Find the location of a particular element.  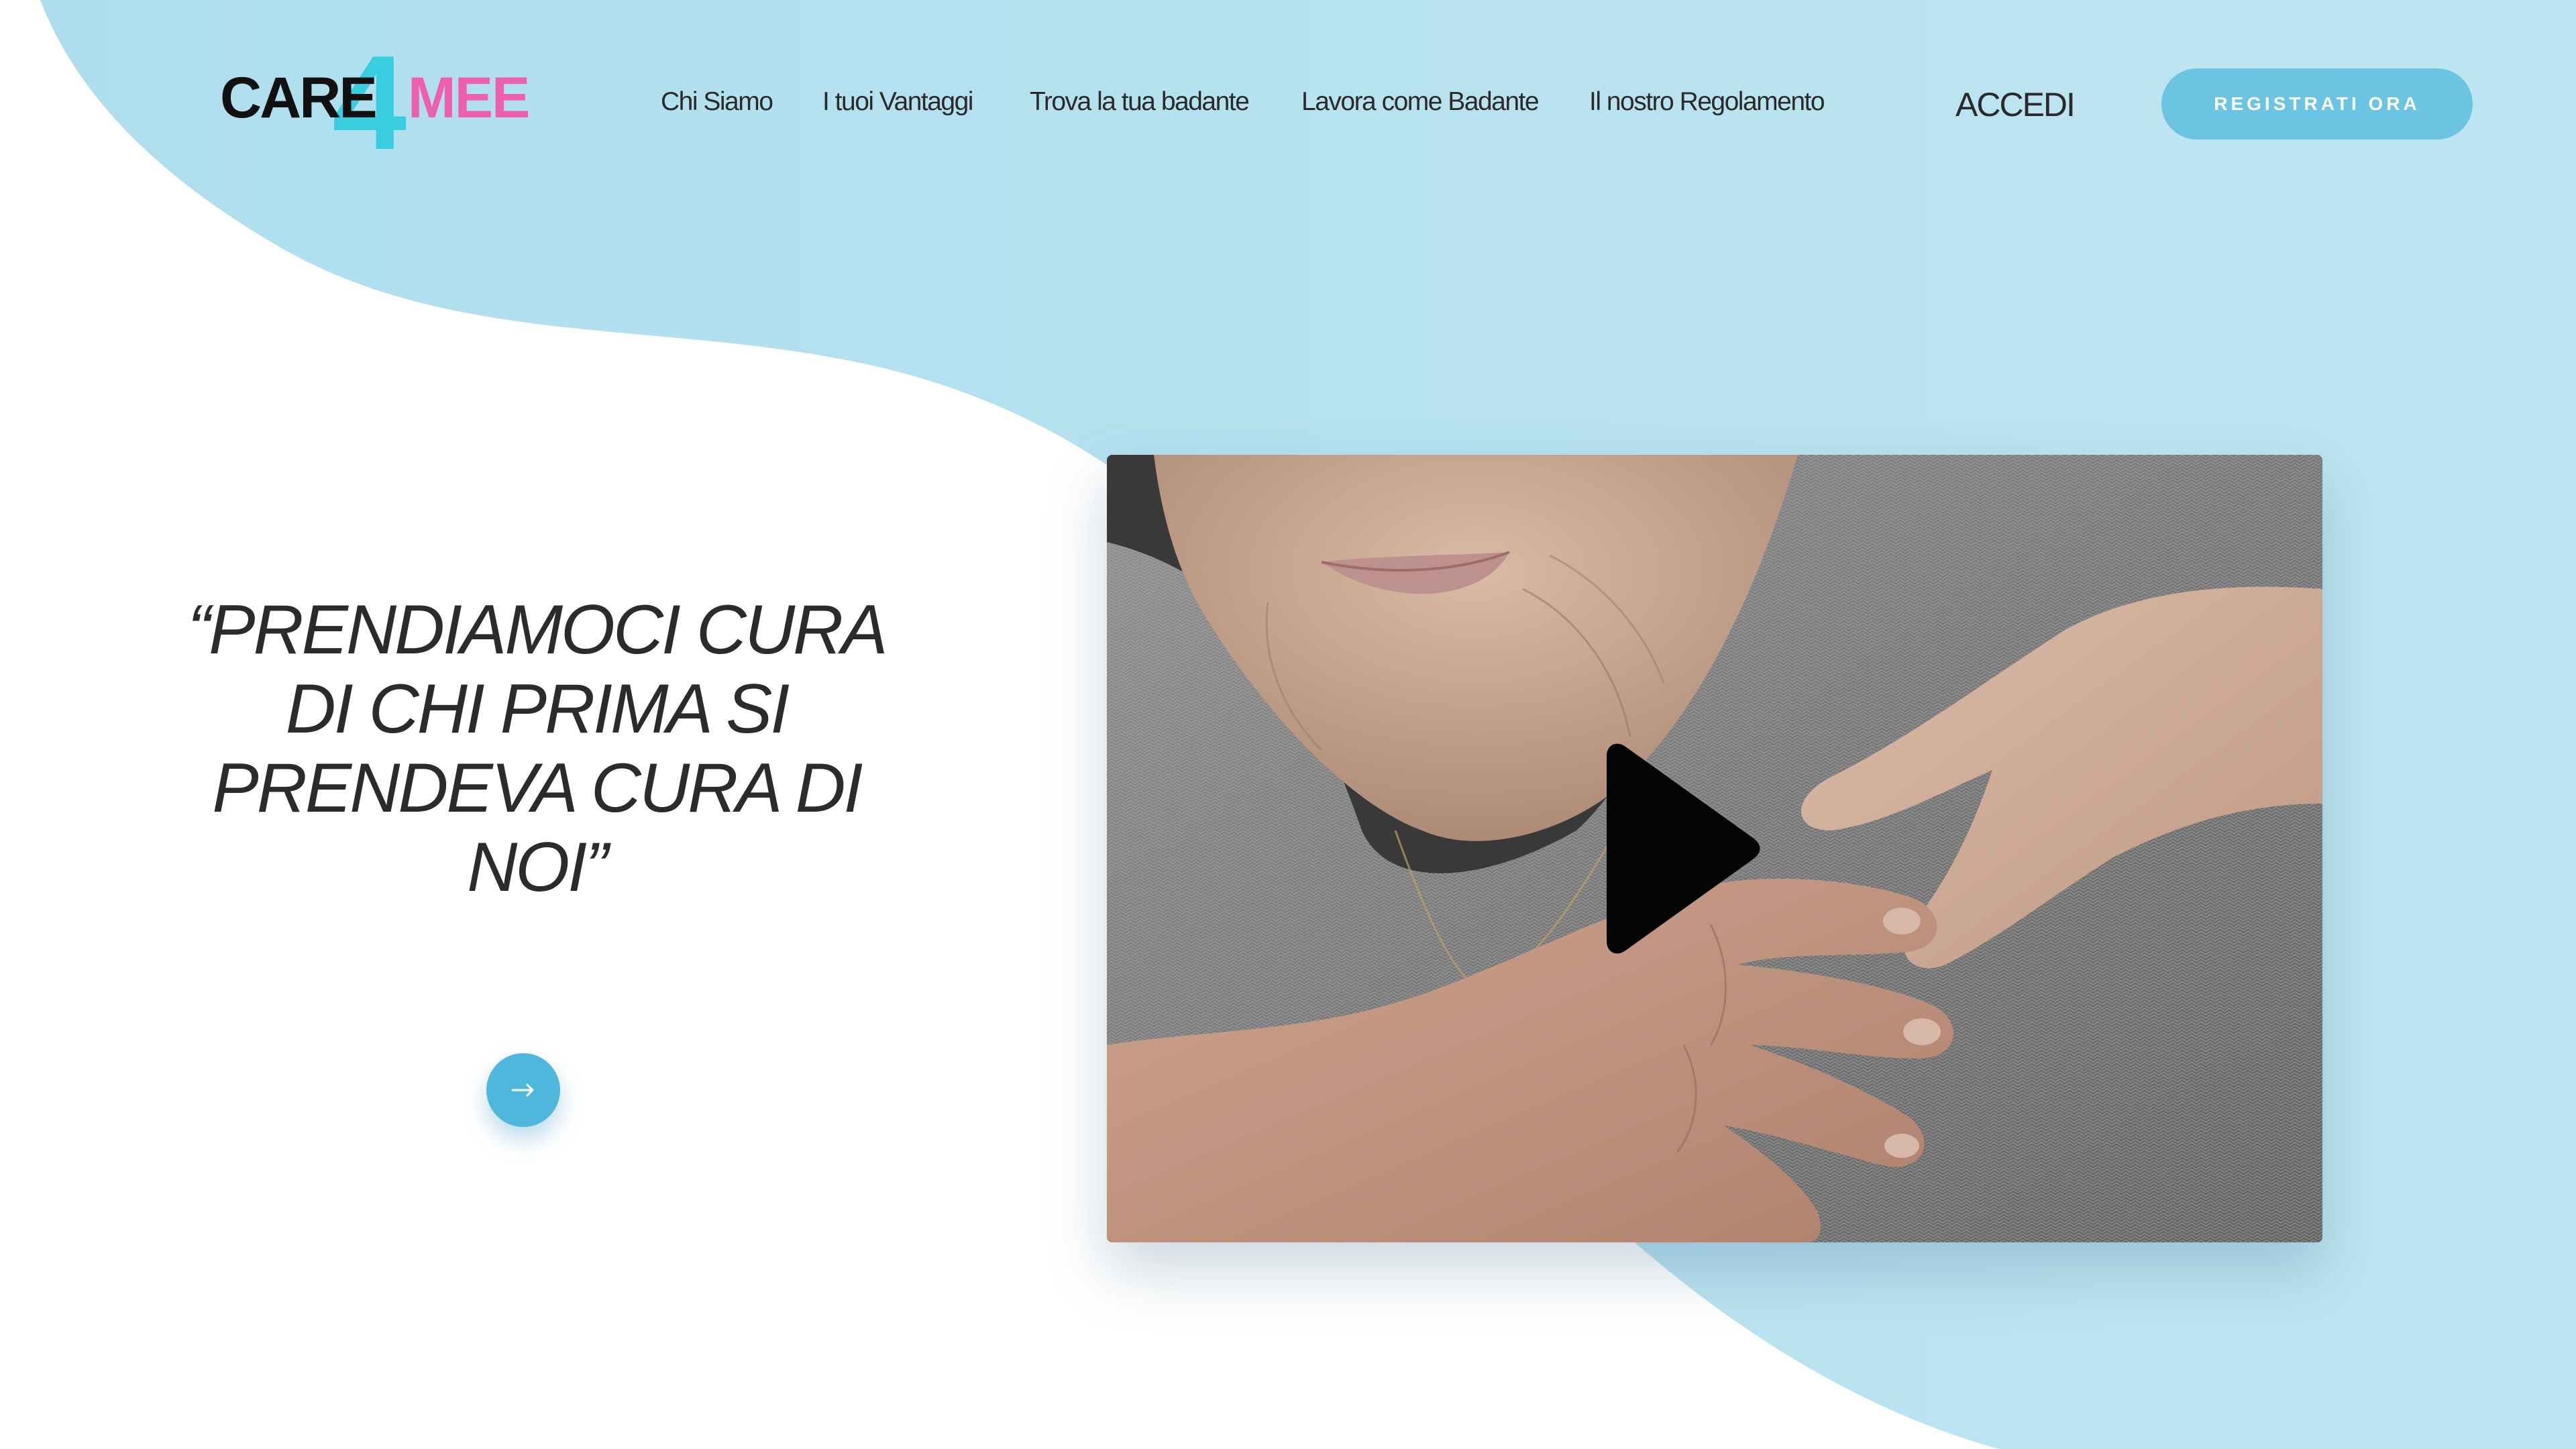

hero-next-button is located at coordinates (523, 1090).